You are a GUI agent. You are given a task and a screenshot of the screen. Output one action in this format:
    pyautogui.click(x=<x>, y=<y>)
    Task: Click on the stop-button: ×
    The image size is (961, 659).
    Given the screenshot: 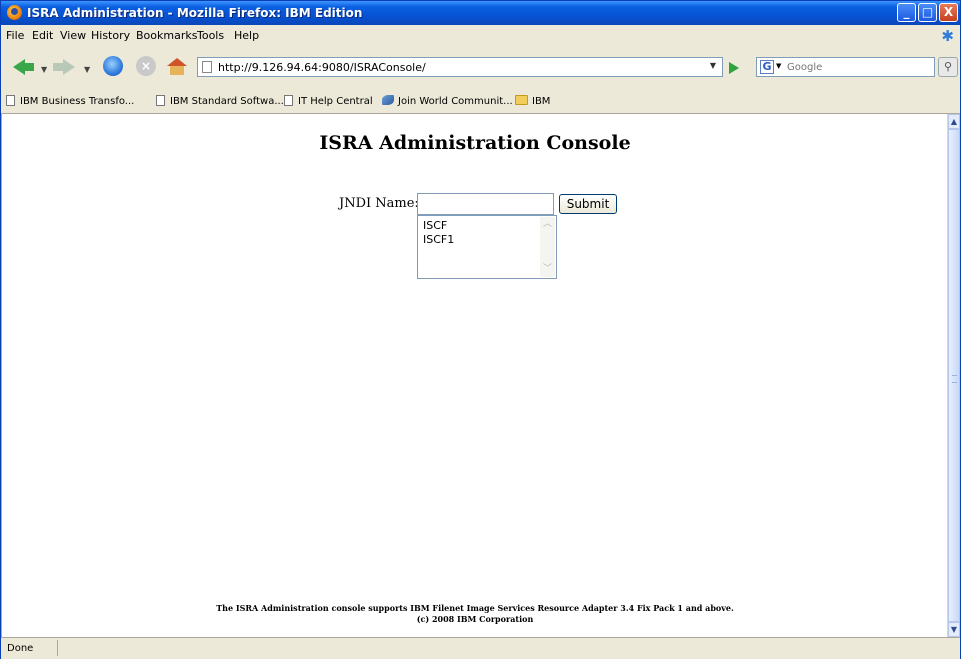 What is the action you would take?
    pyautogui.click(x=148, y=67)
    